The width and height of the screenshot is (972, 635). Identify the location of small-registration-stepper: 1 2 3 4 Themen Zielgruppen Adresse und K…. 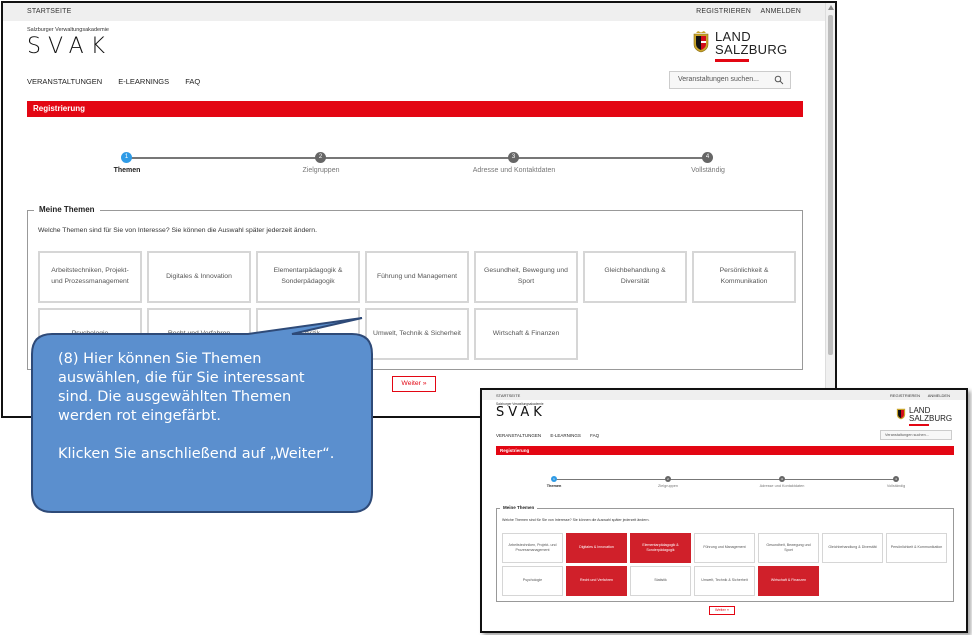
(725, 484).